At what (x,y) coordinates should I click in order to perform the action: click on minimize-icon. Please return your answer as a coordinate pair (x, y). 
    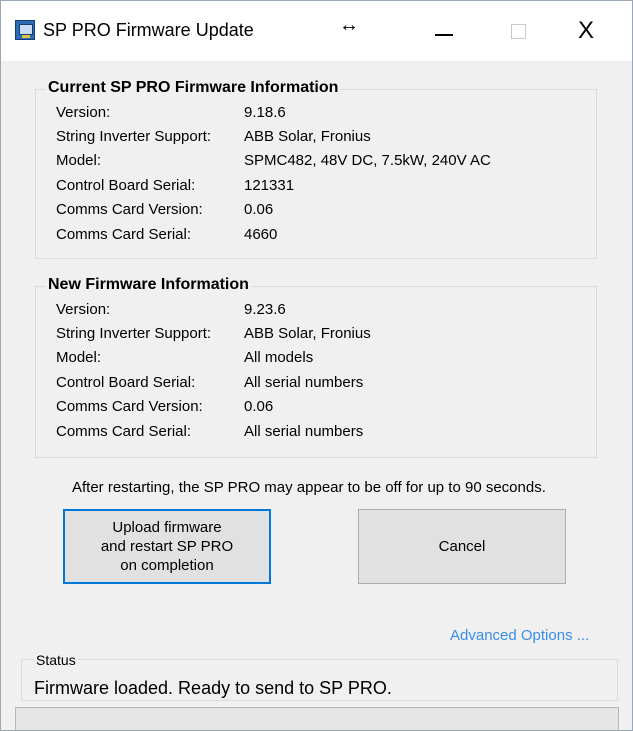
    Looking at the image, I should click on (444, 35).